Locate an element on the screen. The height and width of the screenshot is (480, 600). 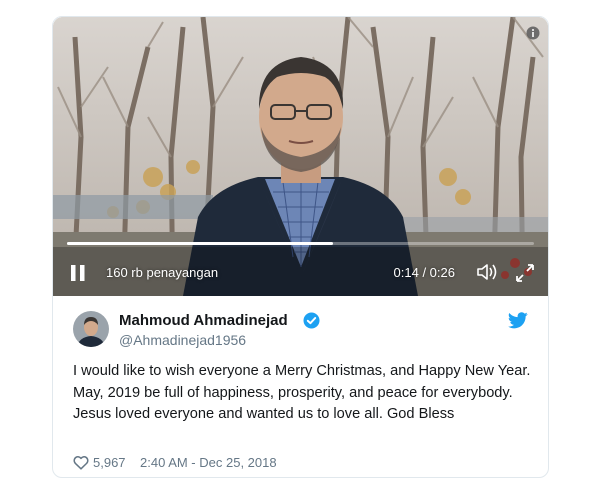
video-time: 0:14 / 0:26 is located at coordinates (424, 272).